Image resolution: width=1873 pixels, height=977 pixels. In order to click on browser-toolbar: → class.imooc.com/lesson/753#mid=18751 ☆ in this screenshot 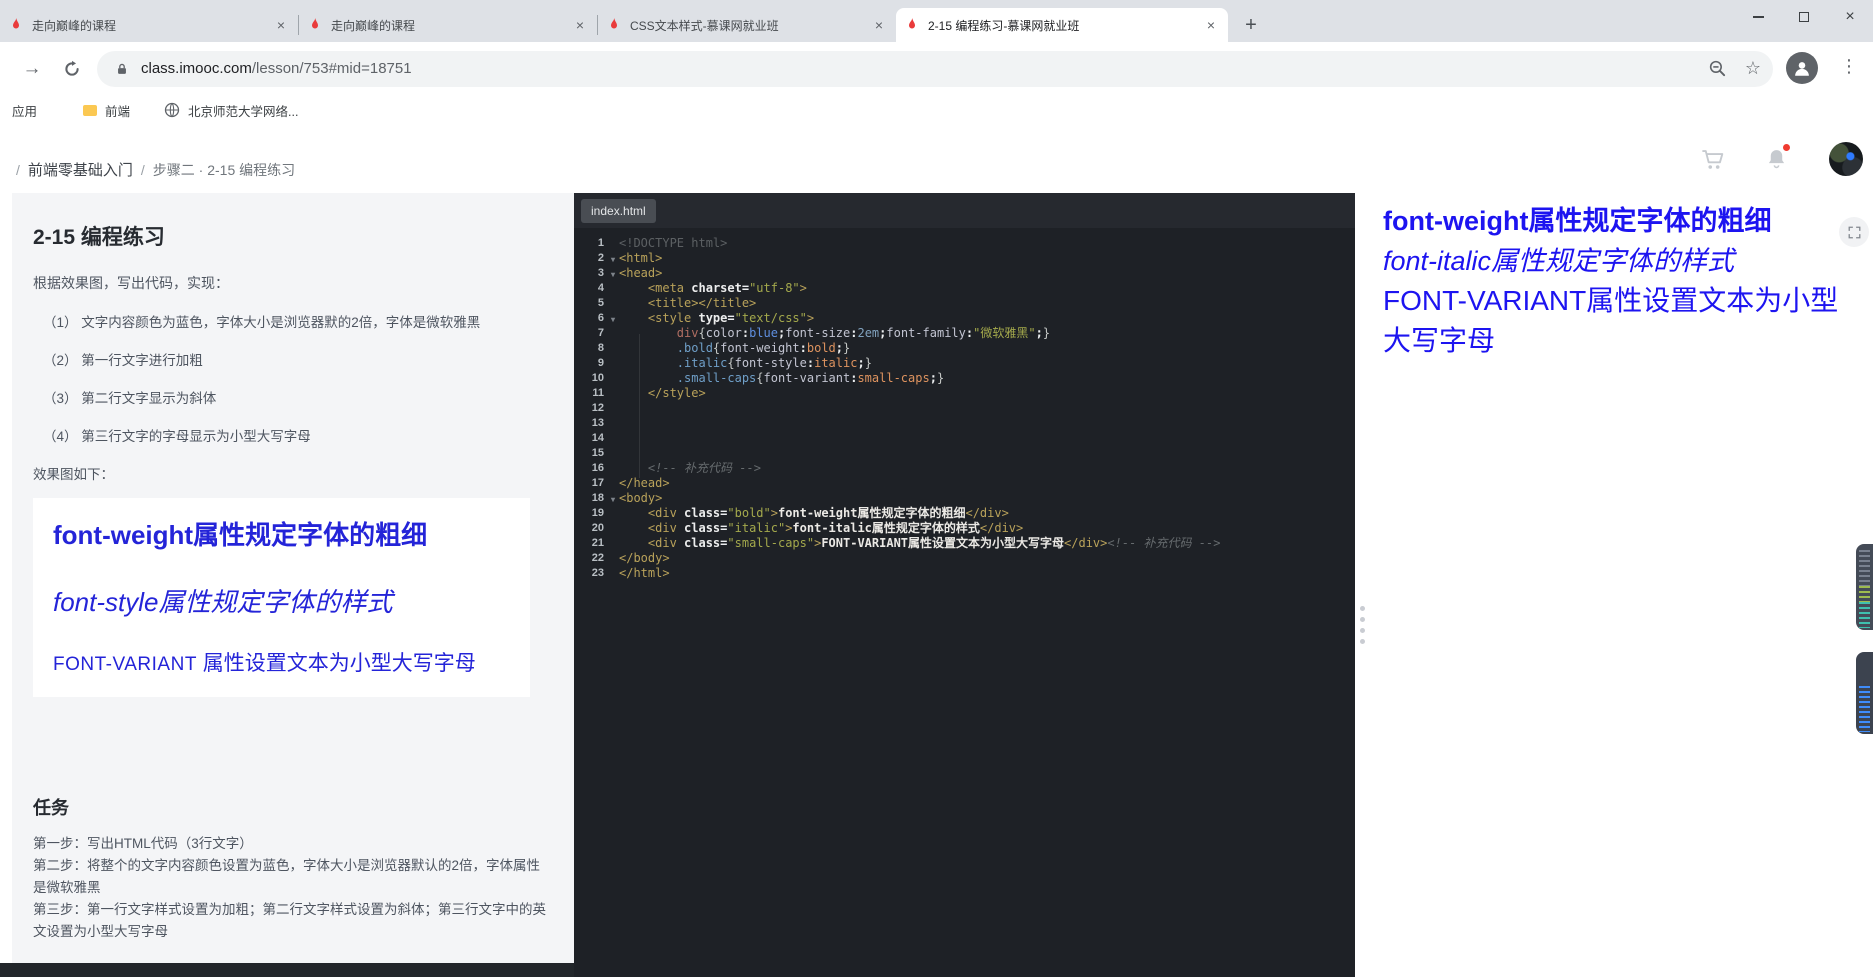, I will do `click(936, 68)`.